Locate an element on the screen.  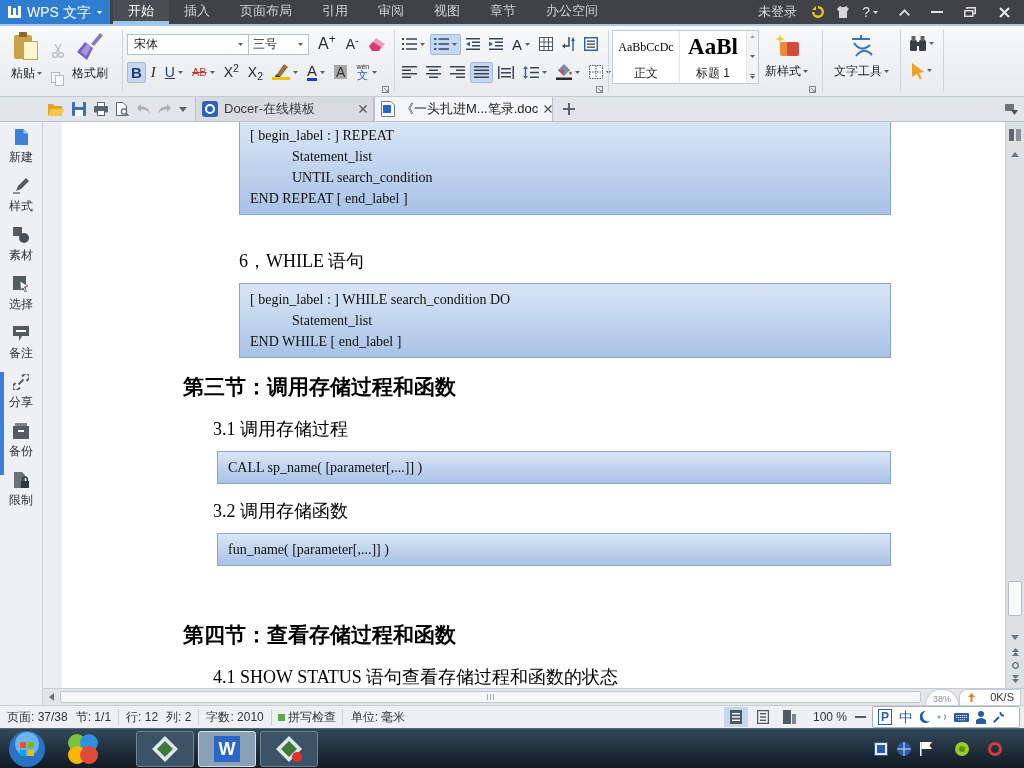
sidebar-item: 备份 is located at coordinates (21, 446).